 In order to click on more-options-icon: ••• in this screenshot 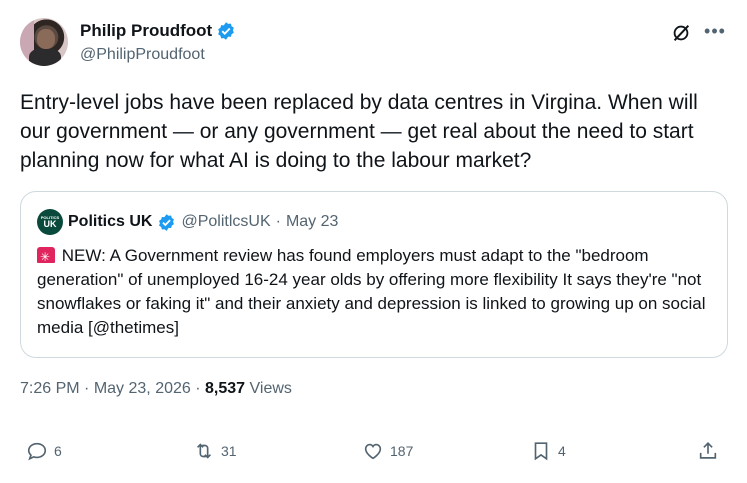, I will do `click(715, 31)`.